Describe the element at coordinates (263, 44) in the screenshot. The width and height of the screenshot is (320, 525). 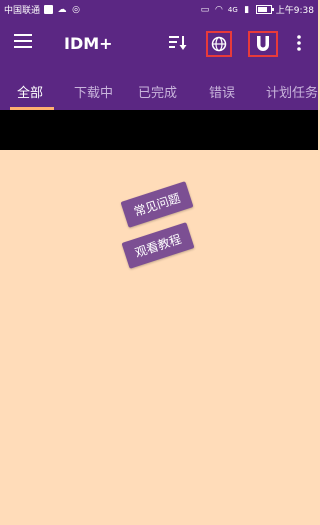
I see `magnet-icon` at that location.